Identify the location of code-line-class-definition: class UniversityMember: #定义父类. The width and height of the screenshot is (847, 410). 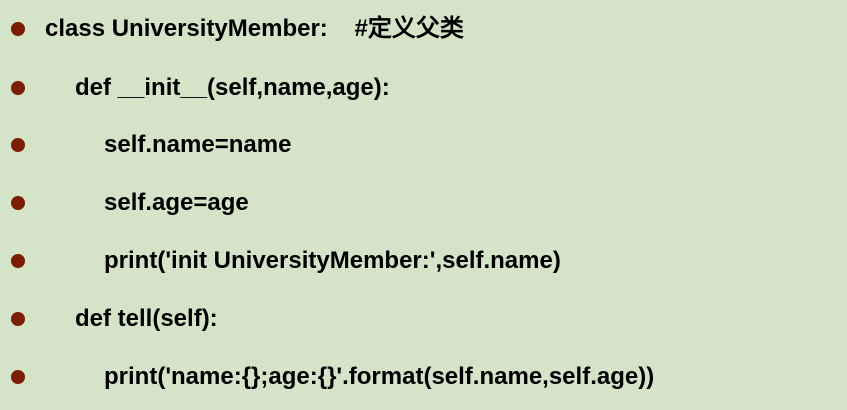
(423, 29).